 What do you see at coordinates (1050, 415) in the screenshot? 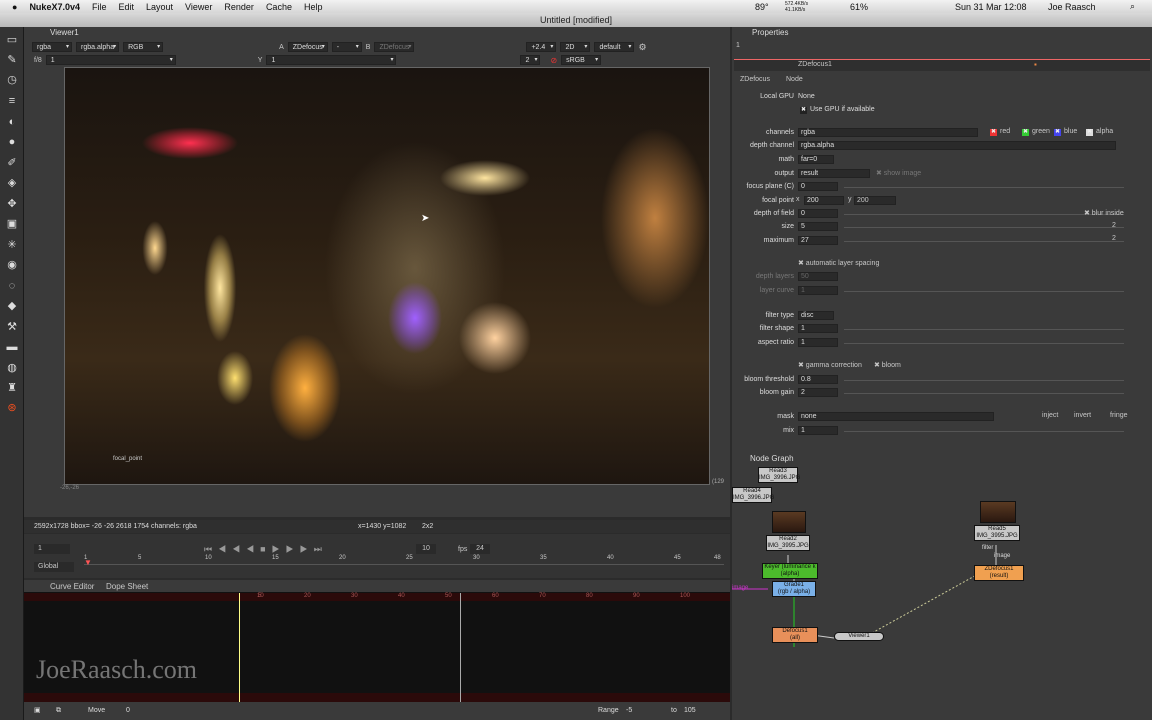
I see `mask-inject-option: inject` at bounding box center [1050, 415].